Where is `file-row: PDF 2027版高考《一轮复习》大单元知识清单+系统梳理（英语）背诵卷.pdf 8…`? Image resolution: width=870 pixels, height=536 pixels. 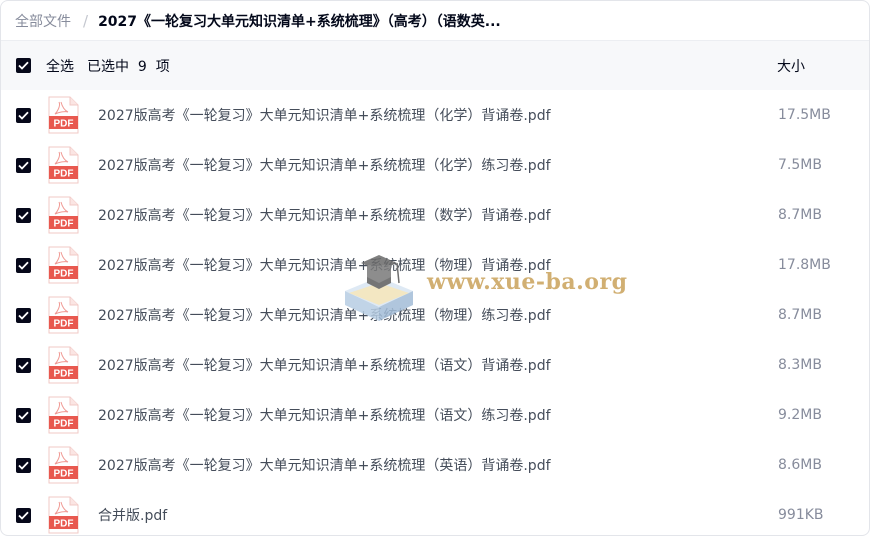
file-row: PDF 2027版高考《一轮复习》大单元知识清单+系统梳理（英语）背诵卷.pdf 8… is located at coordinates (435, 465).